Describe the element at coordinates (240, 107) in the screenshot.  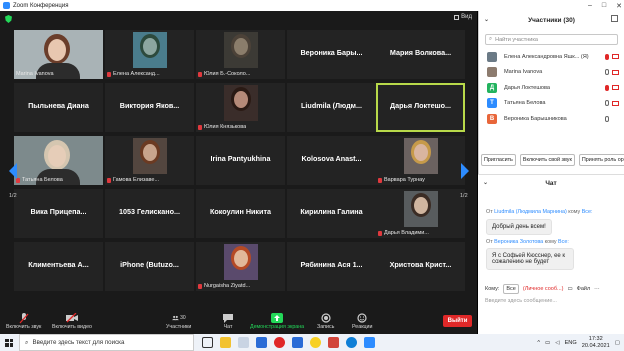
I see `video-tile: Юлия Князькова` at that location.